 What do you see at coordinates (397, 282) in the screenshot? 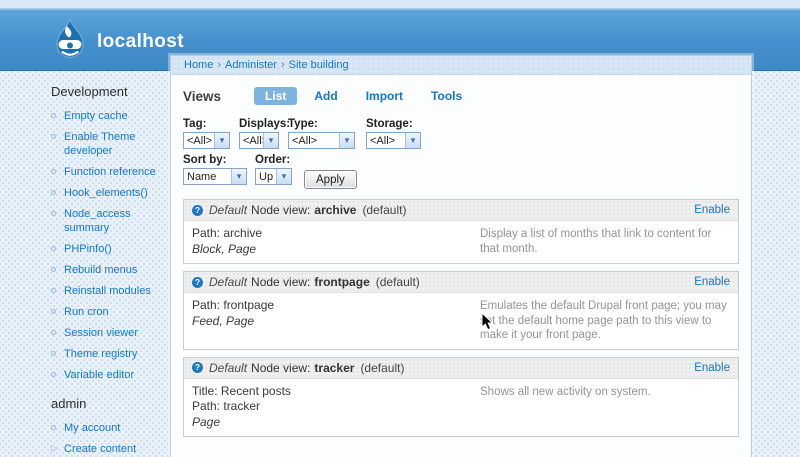
I see `view-default-badge: (default)` at bounding box center [397, 282].